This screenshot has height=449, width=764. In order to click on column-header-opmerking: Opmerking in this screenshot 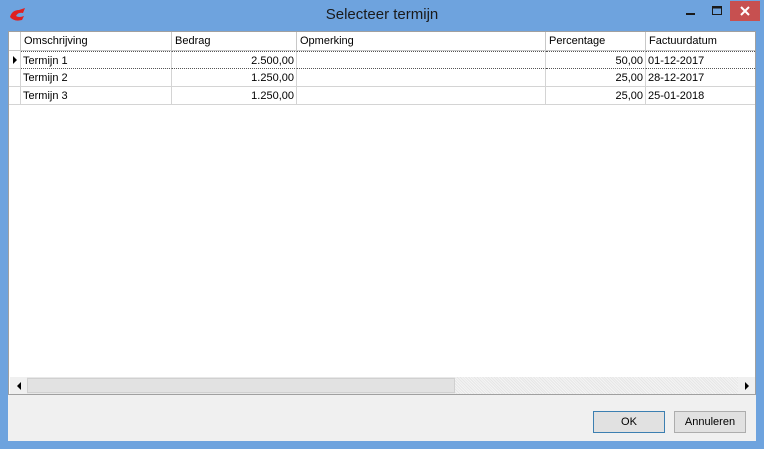, I will do `click(421, 41)`.